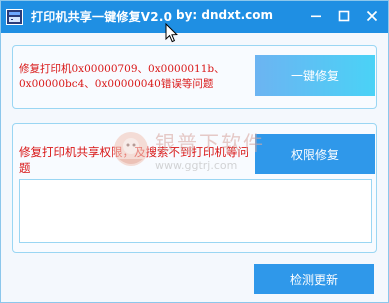 The width and height of the screenshot is (389, 303). Describe the element at coordinates (171, 33) in the screenshot. I see `mouse-pointer-icon` at that location.